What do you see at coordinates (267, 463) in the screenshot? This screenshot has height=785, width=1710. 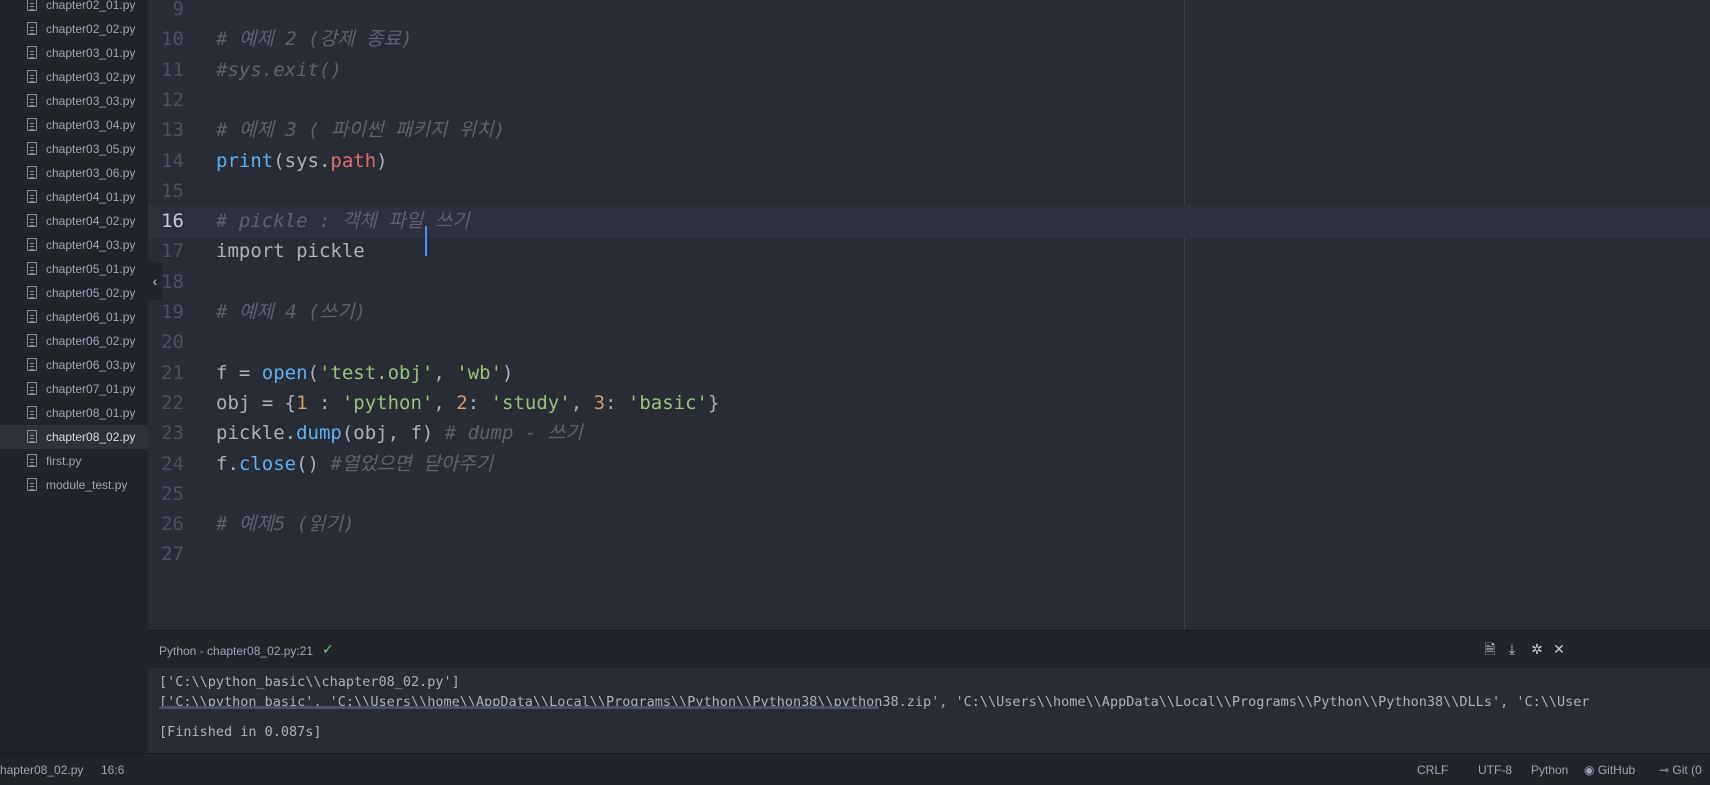 I see `code-token: close` at bounding box center [267, 463].